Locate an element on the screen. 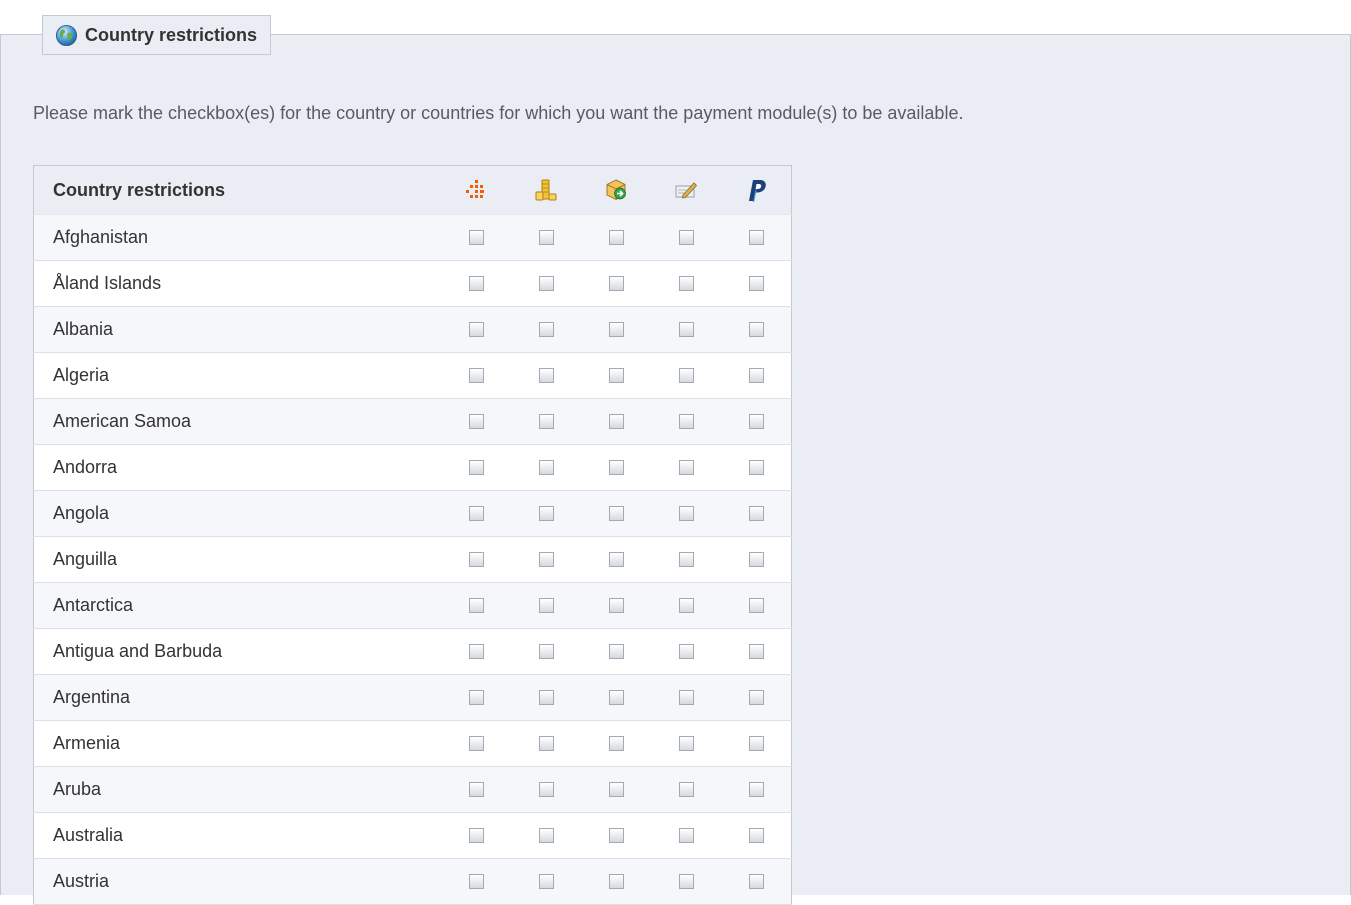  table-row: Australia is located at coordinates (412, 835).